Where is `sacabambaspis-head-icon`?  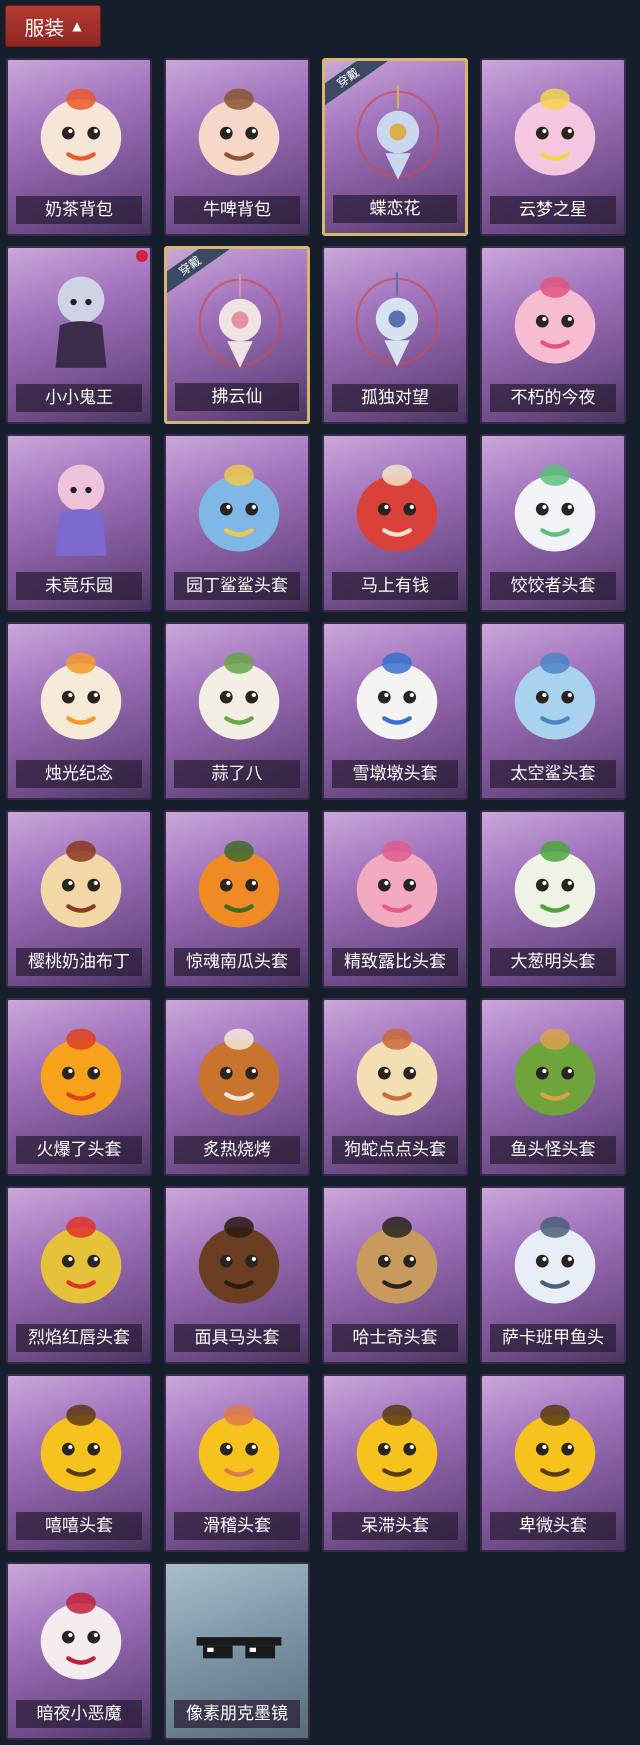 sacabambaspis-head-icon is located at coordinates (555, 1259).